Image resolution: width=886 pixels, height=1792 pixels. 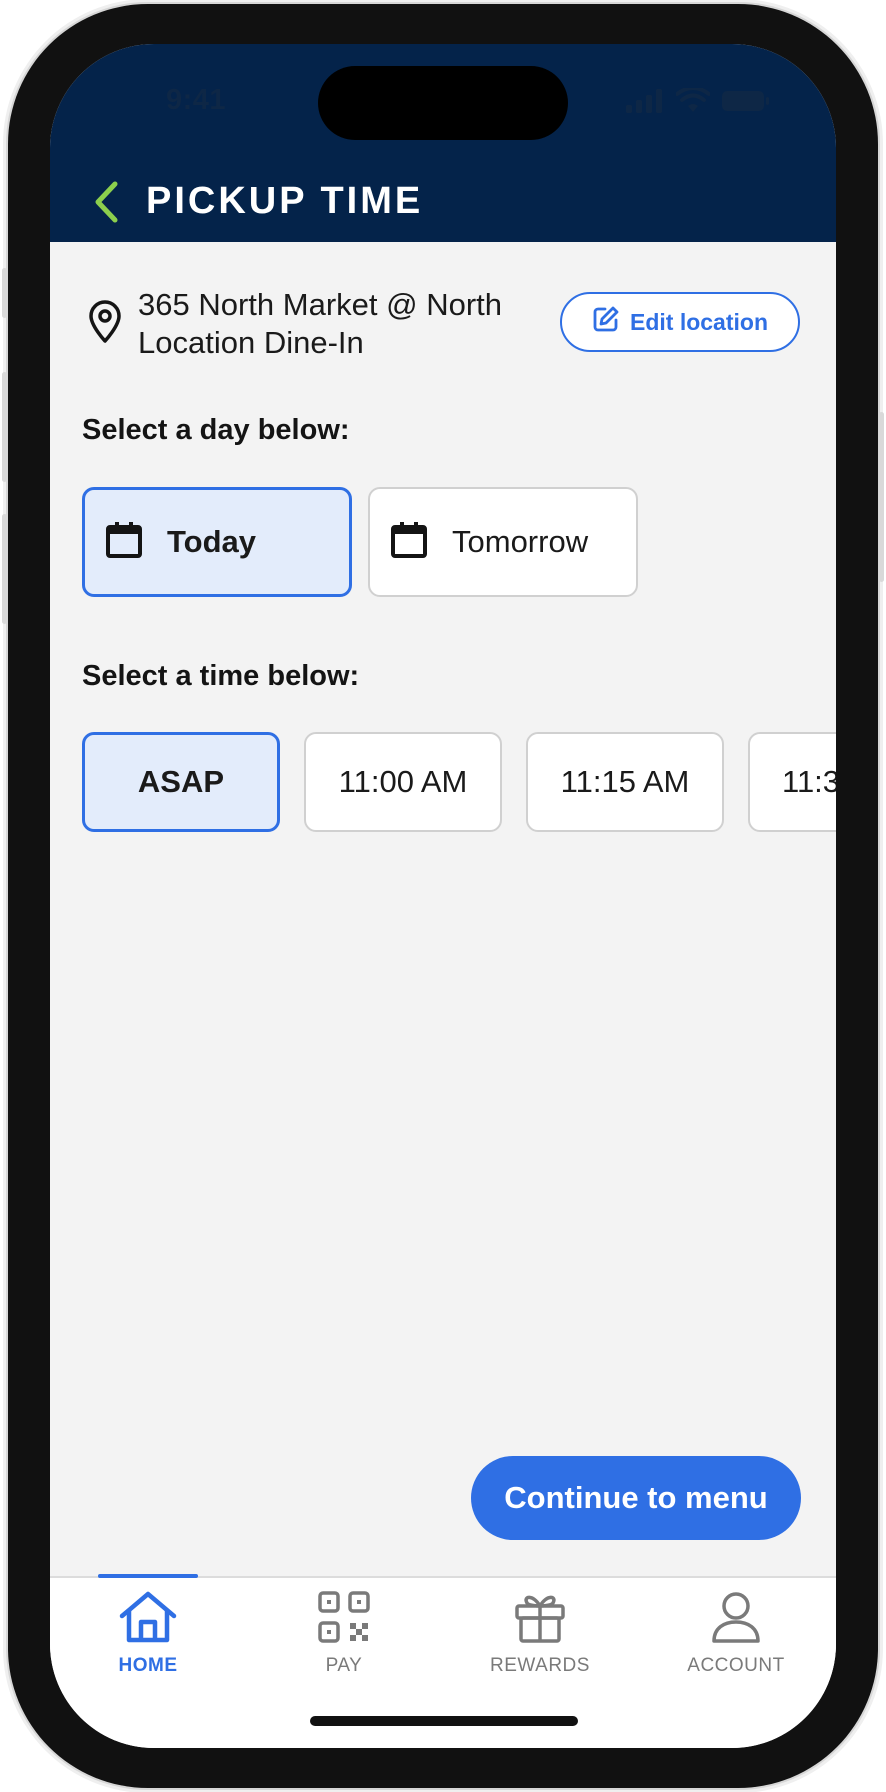 What do you see at coordinates (344, 1665) in the screenshot?
I see `tab-label: PAY` at bounding box center [344, 1665].